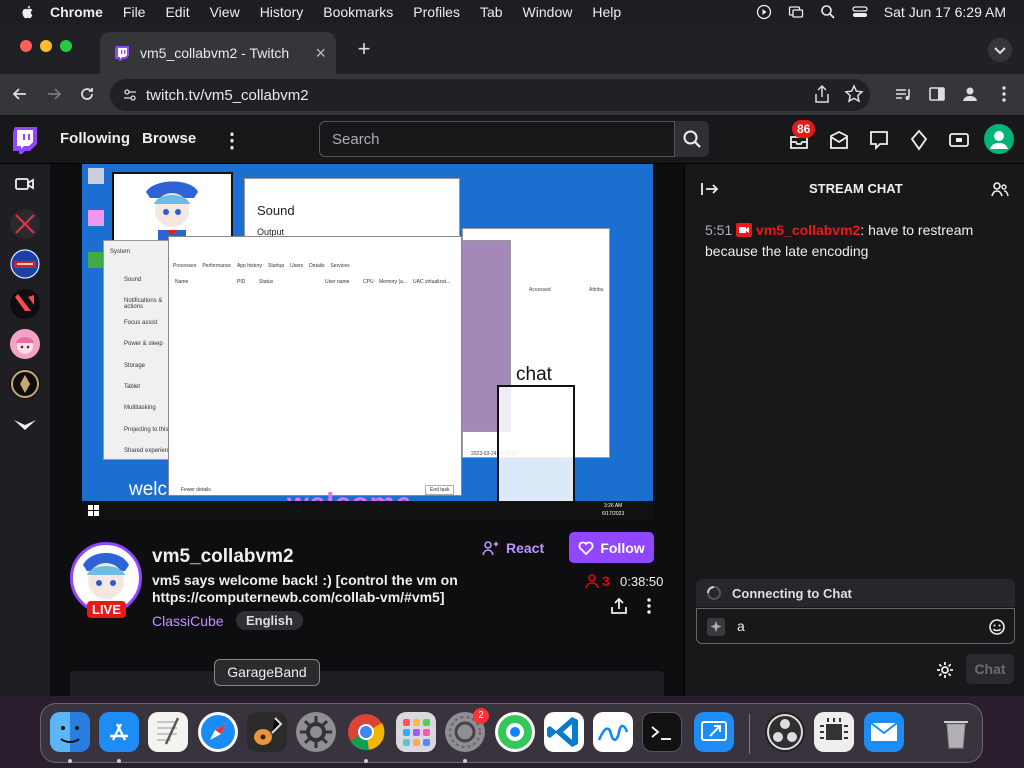 Image resolution: width=1024 pixels, height=768 pixels. I want to click on dock-divider, so click(749, 734).